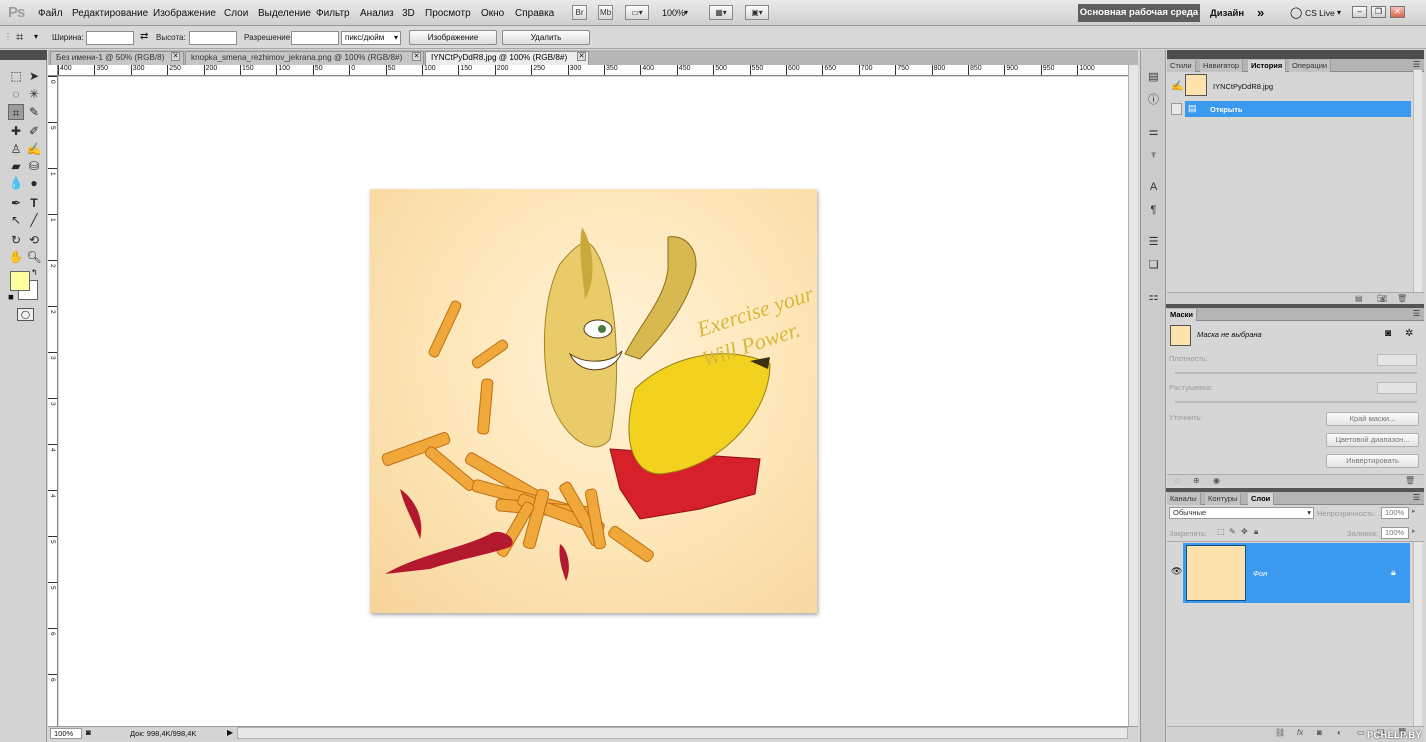  What do you see at coordinates (16, 94) in the screenshot?
I see `lasso-tool-icon: ◌` at bounding box center [16, 94].